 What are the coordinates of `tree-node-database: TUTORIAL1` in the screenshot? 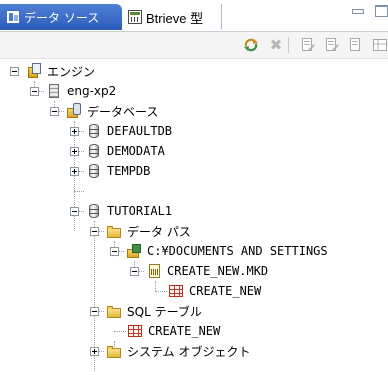 It's located at (129, 211).